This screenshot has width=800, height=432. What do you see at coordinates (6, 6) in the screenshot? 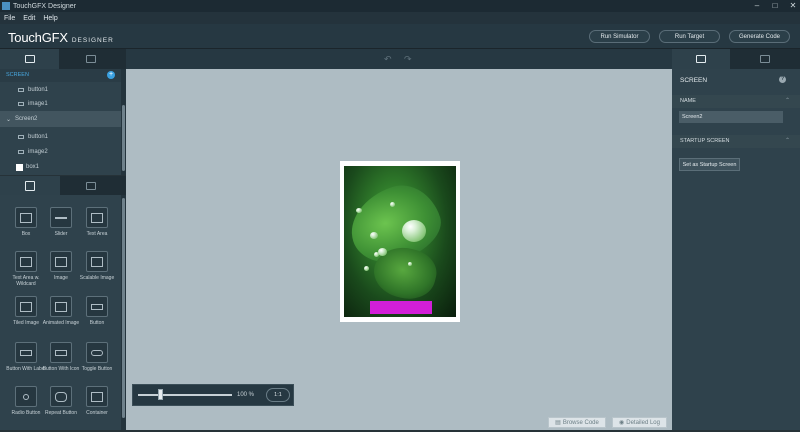
I see `app-icon` at bounding box center [6, 6].